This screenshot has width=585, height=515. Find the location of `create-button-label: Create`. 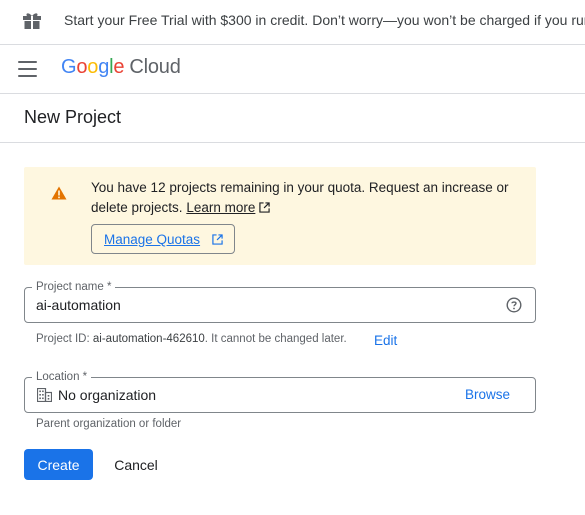

create-button-label: Create is located at coordinates (58, 465).